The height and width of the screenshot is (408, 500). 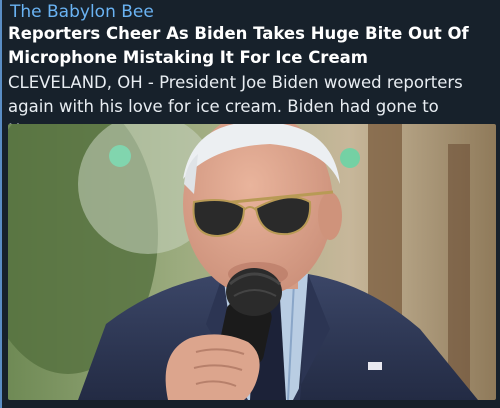 I want to click on site-name: The Babylon Bee, so click(x=82, y=12).